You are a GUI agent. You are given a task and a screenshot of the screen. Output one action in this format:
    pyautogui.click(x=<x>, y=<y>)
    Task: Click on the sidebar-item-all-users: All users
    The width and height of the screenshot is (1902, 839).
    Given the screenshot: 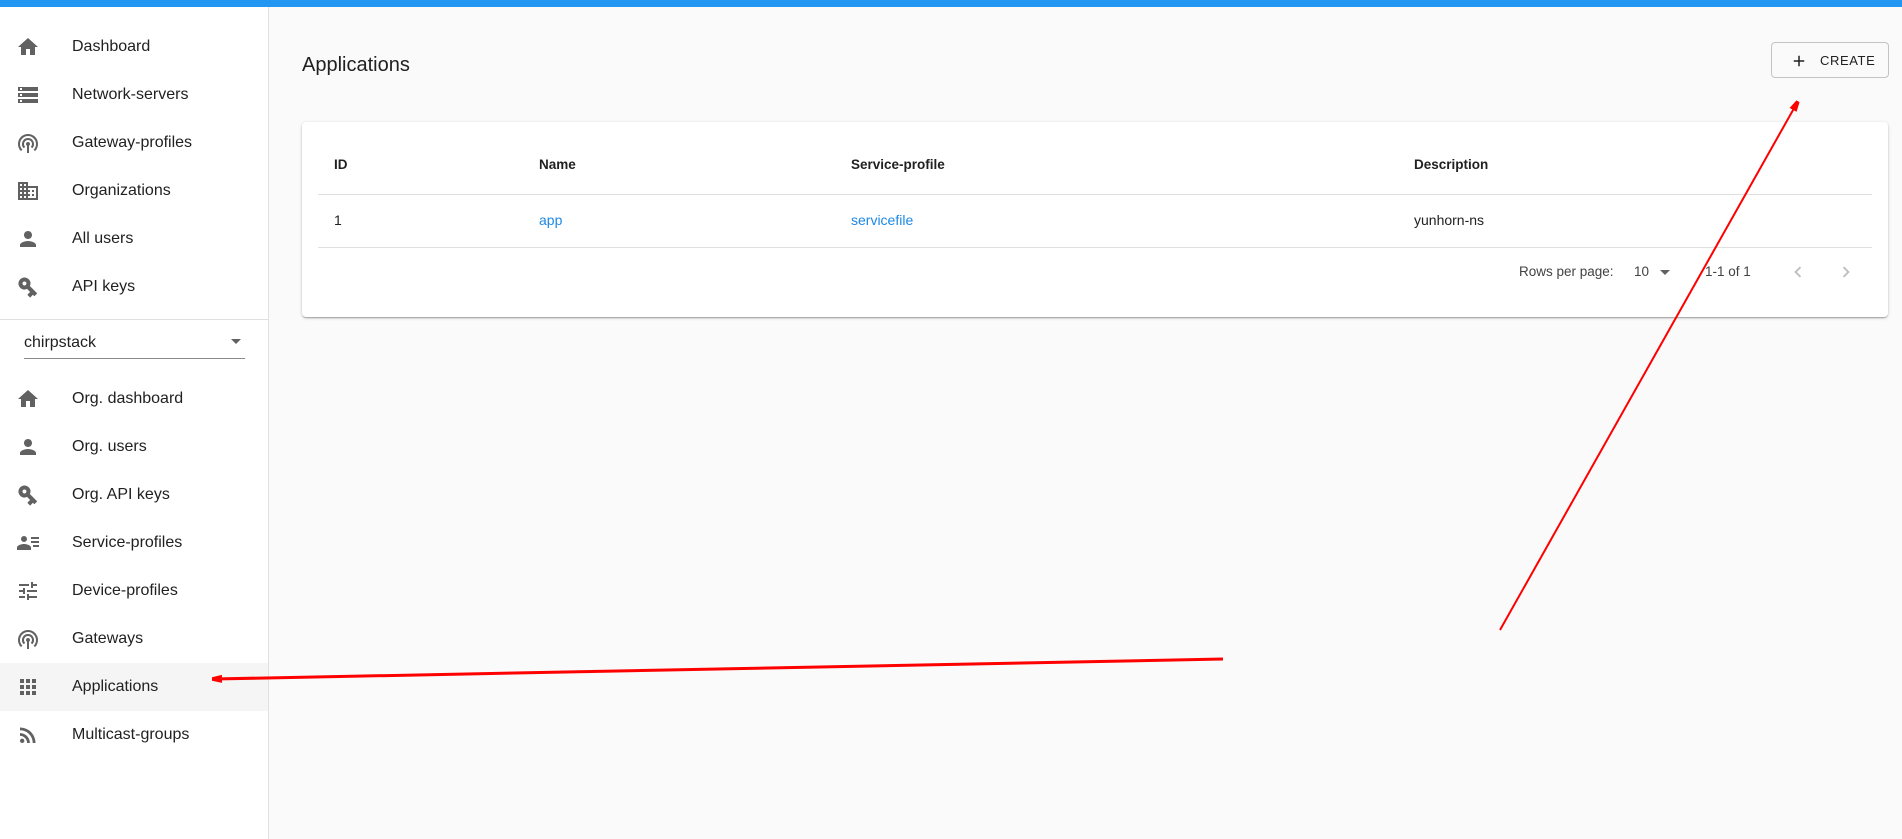 What is the action you would take?
    pyautogui.click(x=134, y=239)
    